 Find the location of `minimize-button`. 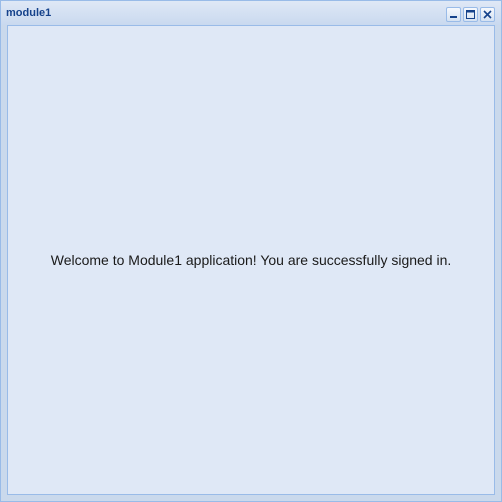

minimize-button is located at coordinates (453, 14).